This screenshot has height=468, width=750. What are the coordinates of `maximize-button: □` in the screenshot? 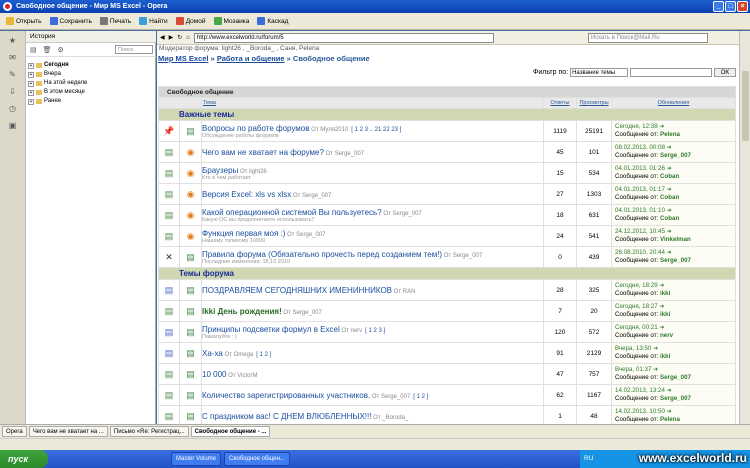 It's located at (730, 6).